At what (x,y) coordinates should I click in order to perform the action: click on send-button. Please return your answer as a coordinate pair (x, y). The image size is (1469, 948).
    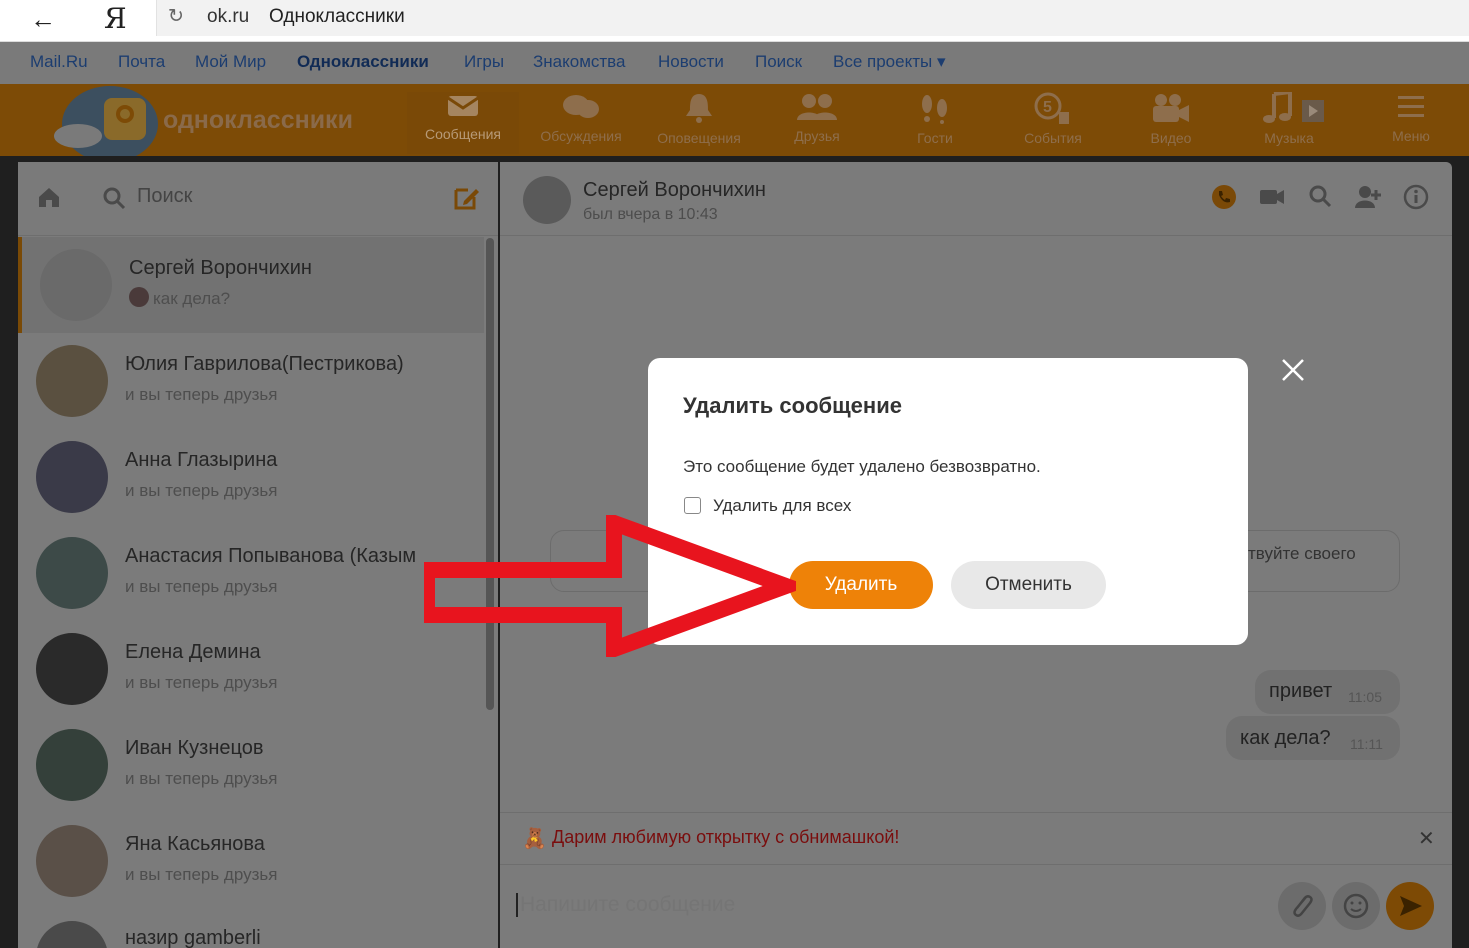
    Looking at the image, I should click on (1410, 906).